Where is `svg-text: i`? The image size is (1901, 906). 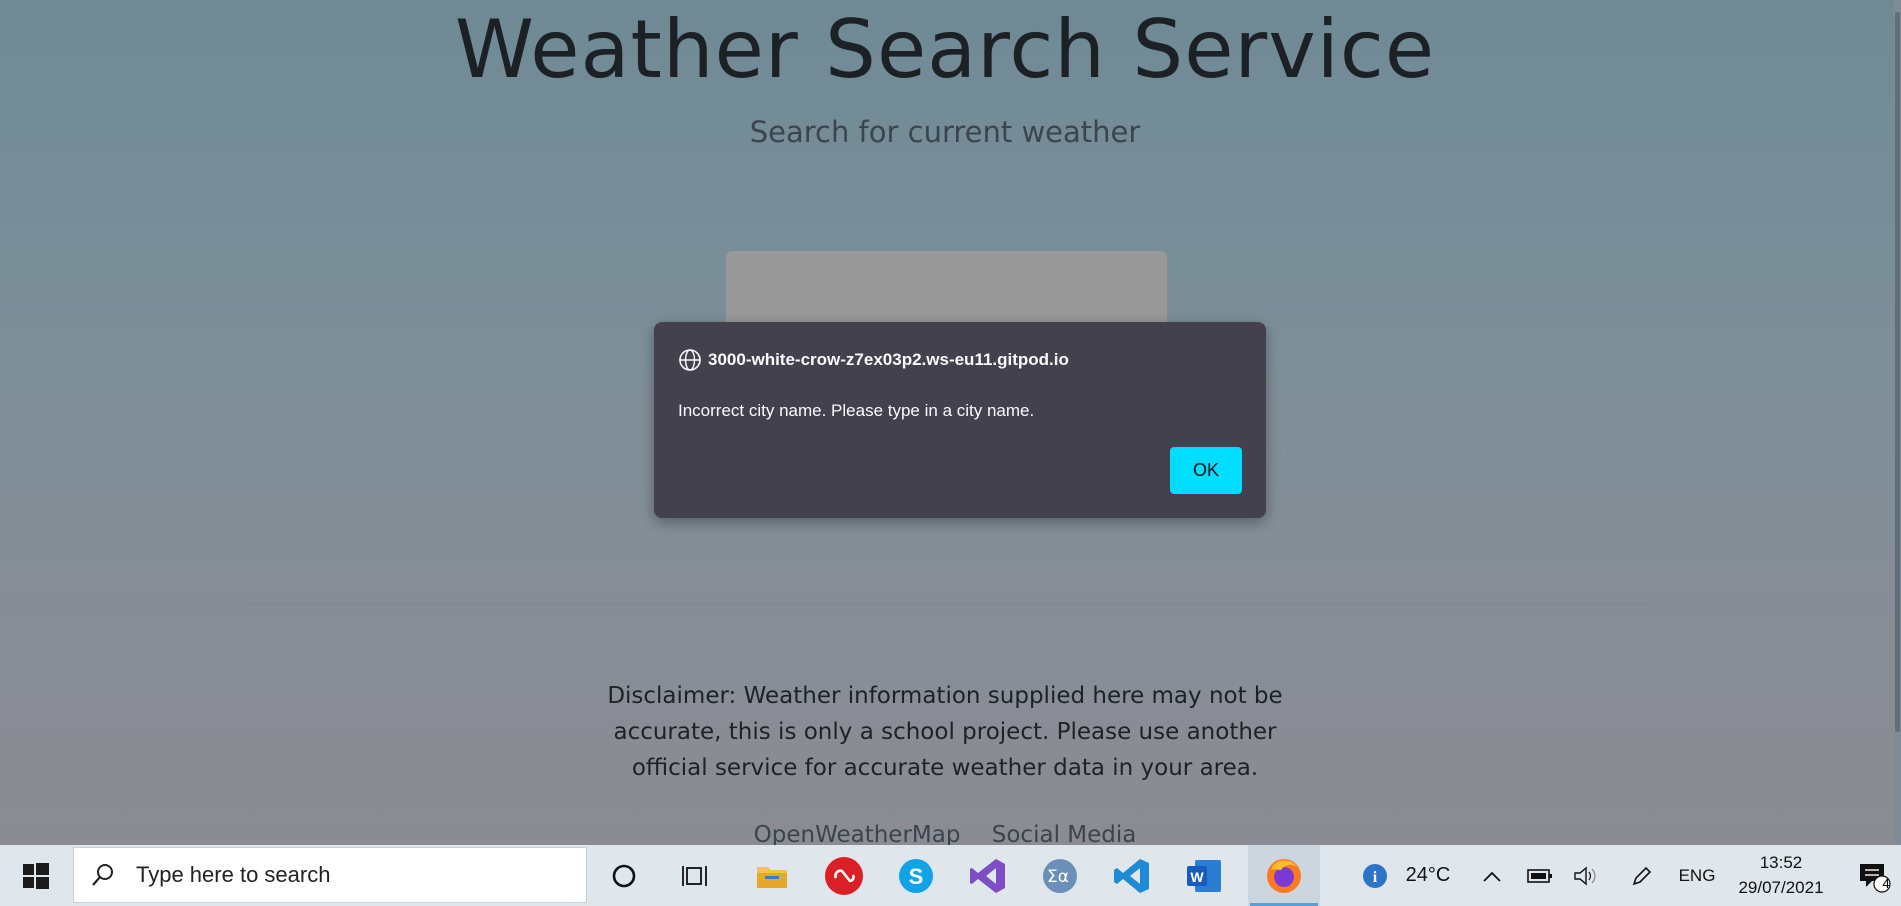 svg-text: i is located at coordinates (1375, 877).